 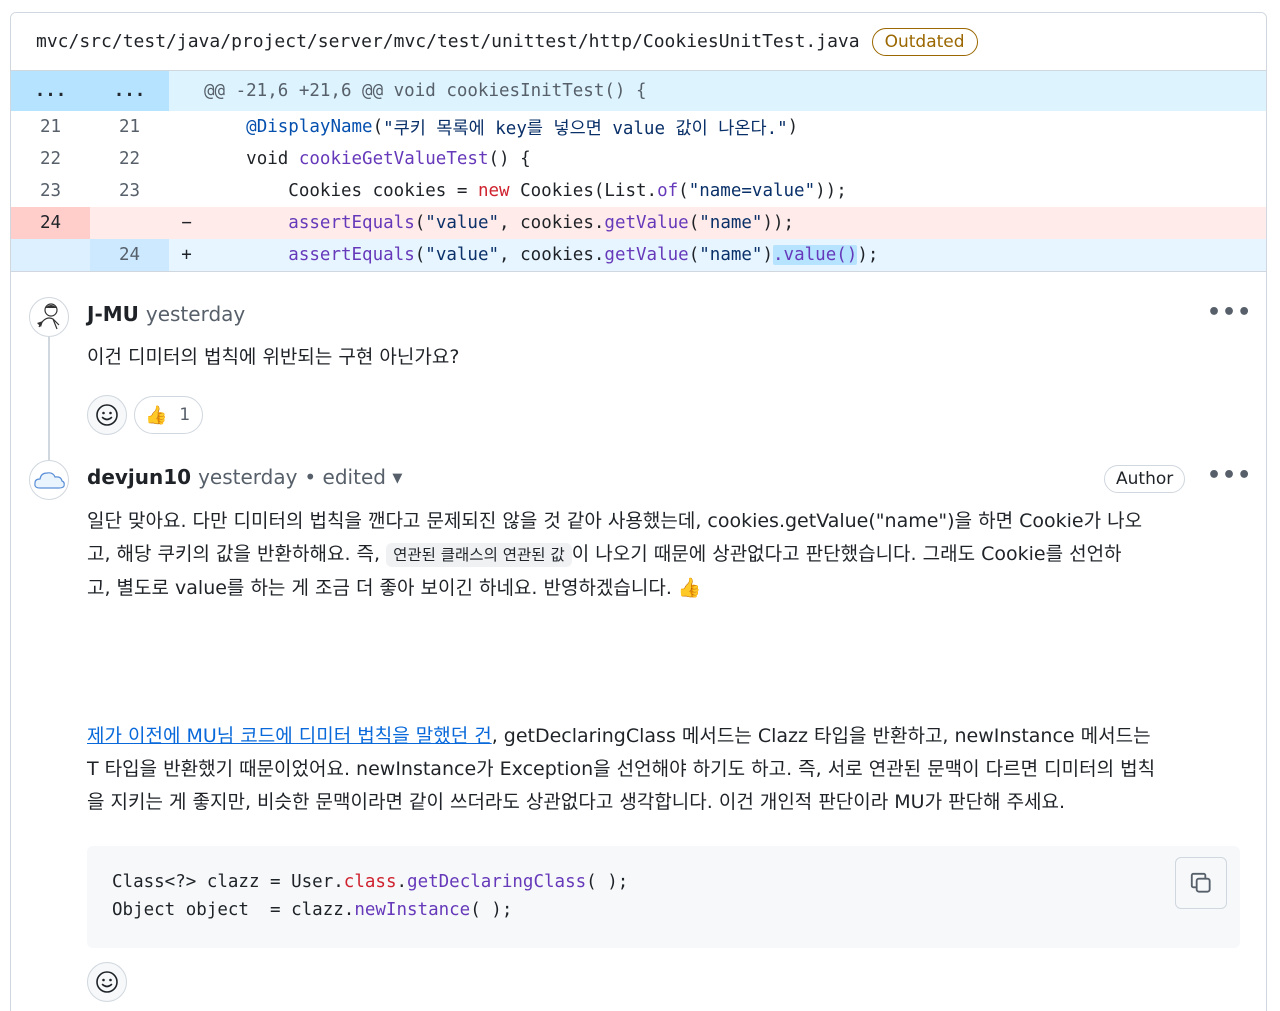 What do you see at coordinates (129, 127) in the screenshot?
I see `new-line-number: 21` at bounding box center [129, 127].